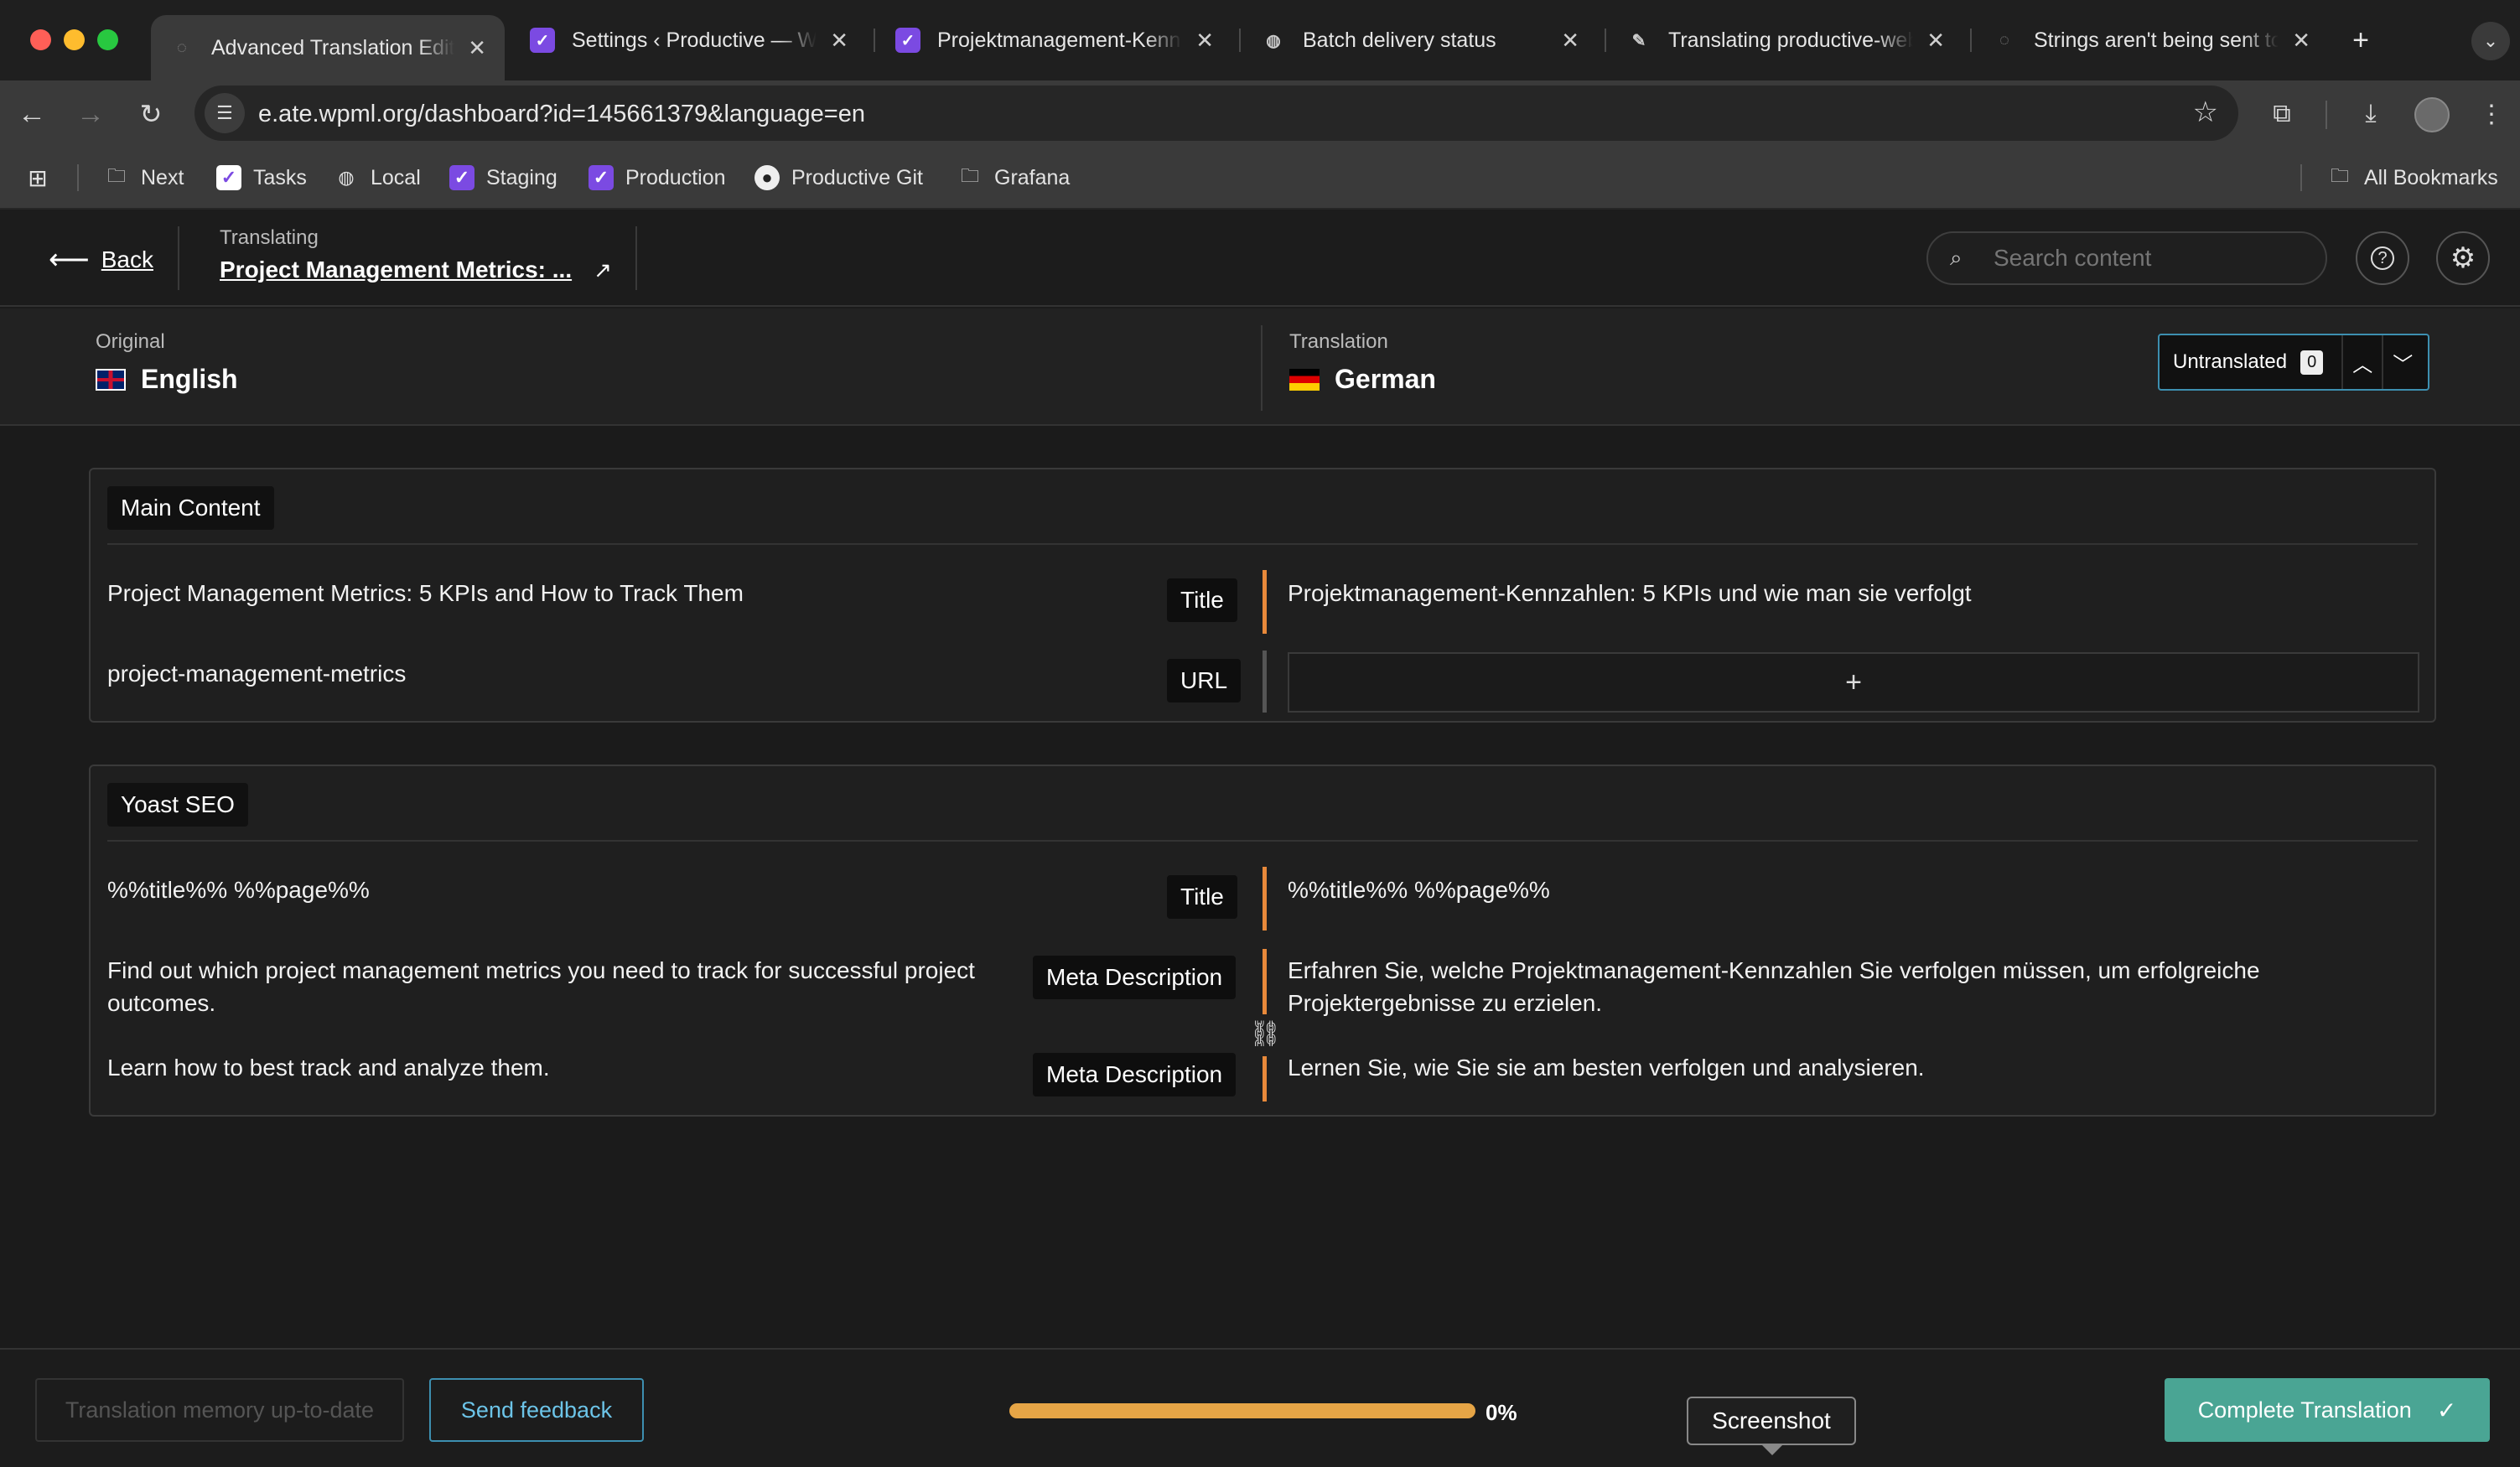 This screenshot has height=1467, width=2520. I want to click on reload-icon: ↻, so click(151, 114).